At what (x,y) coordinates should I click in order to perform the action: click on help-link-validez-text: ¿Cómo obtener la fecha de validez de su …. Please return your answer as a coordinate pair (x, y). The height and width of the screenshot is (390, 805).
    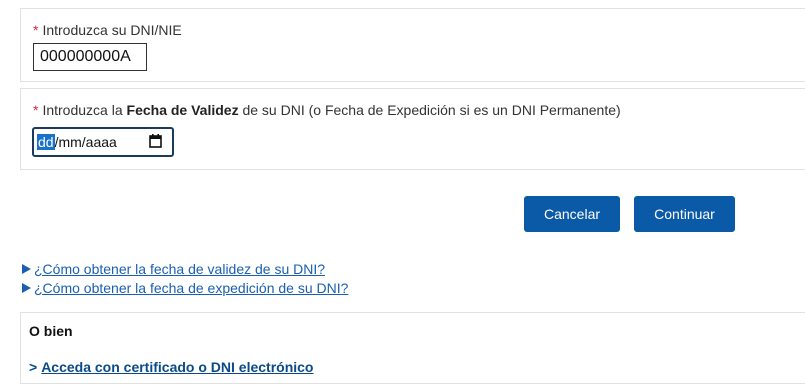
    Looking at the image, I should click on (179, 269).